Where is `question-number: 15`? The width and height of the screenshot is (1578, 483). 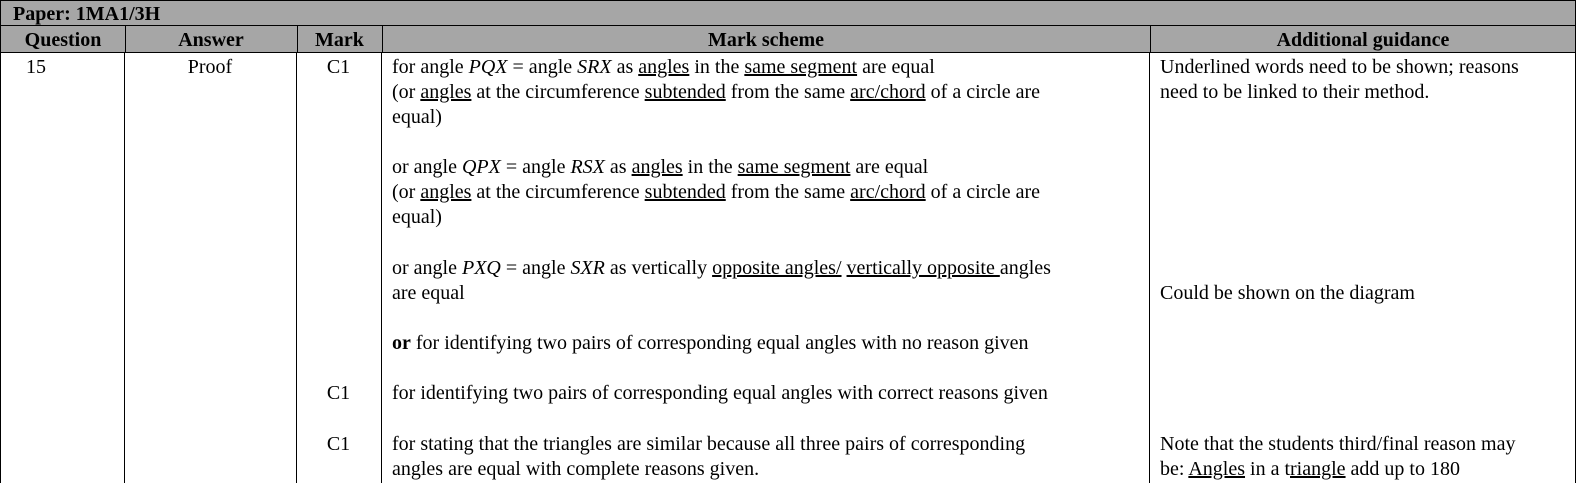 question-number: 15 is located at coordinates (36, 67).